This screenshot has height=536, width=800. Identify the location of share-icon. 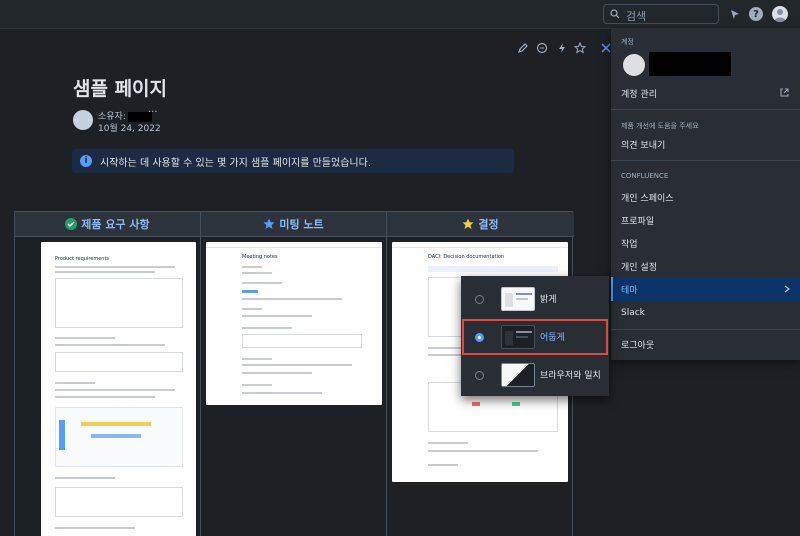
(606, 48).